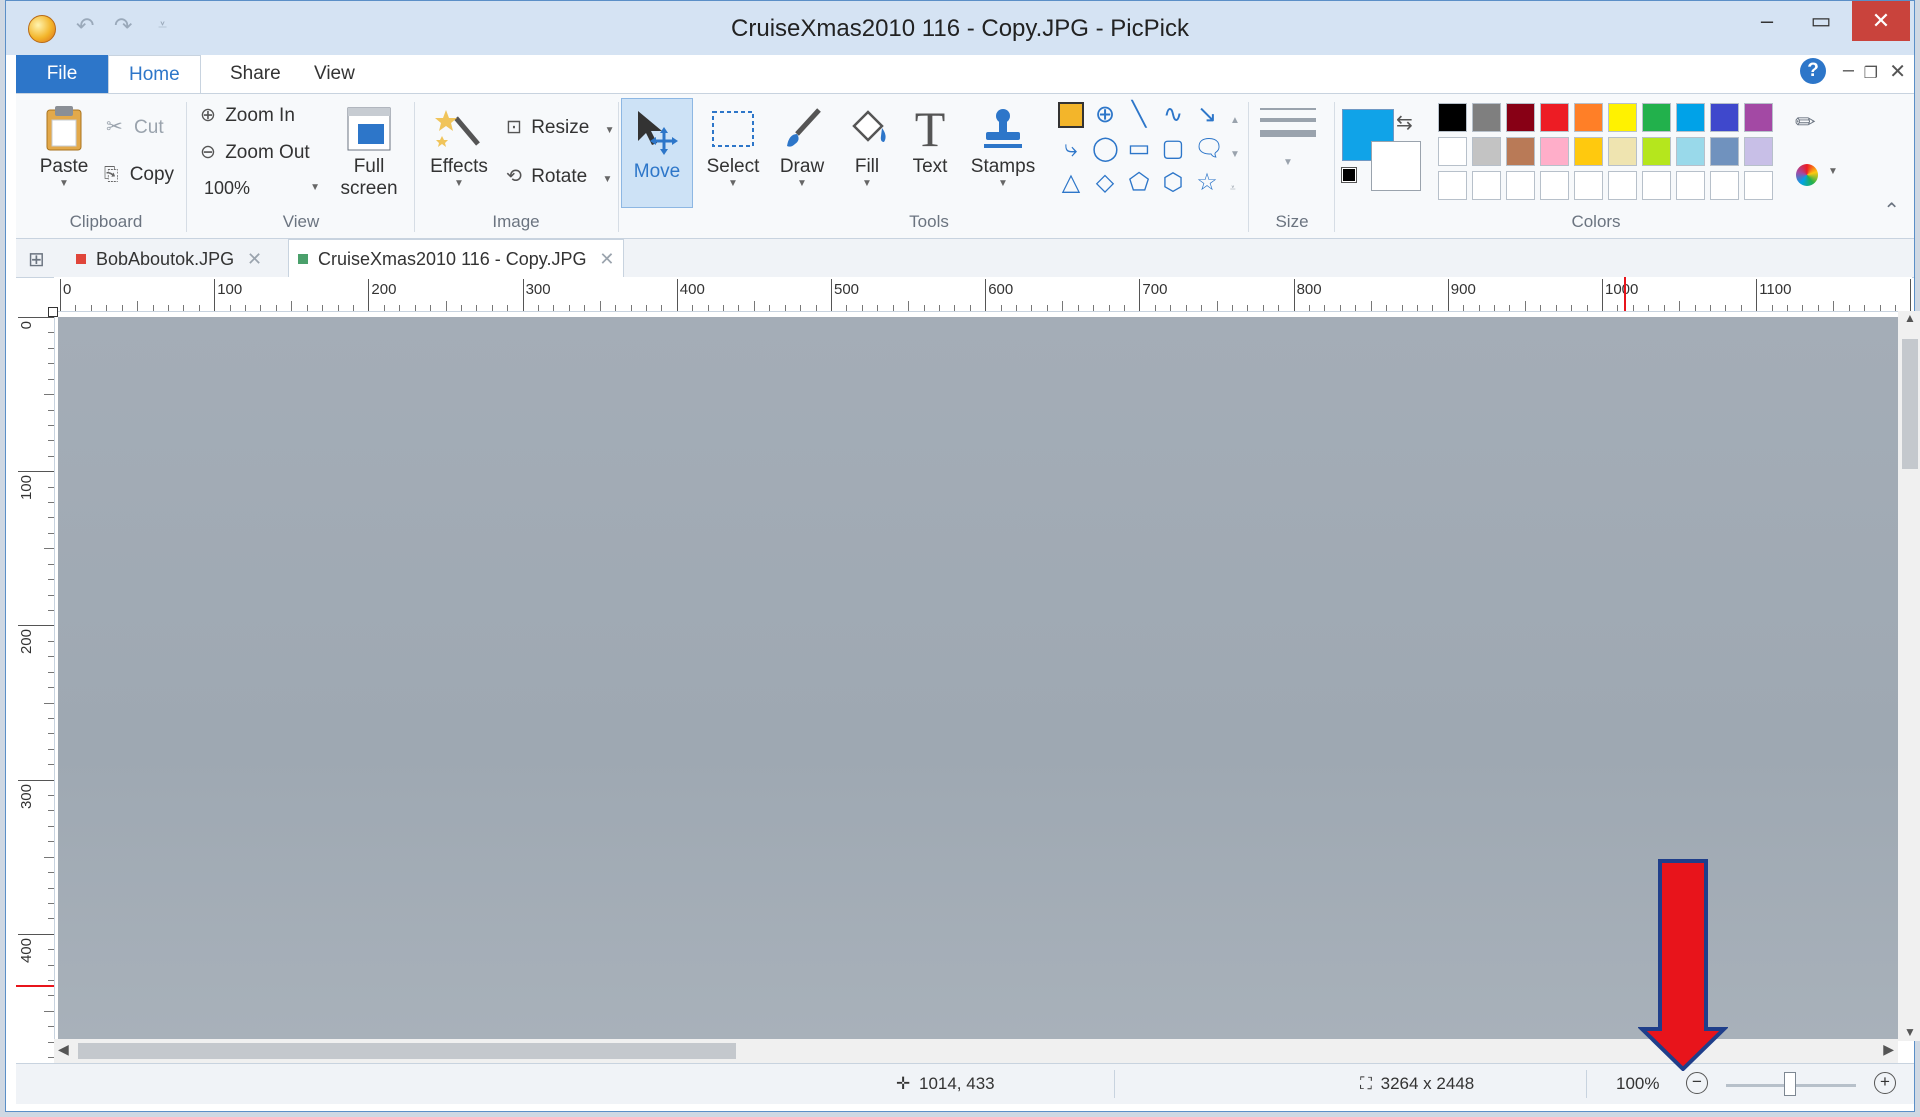 This screenshot has width=1920, height=1117. What do you see at coordinates (139, 175) in the screenshot?
I see `copy-button: ⎘ Copy` at bounding box center [139, 175].